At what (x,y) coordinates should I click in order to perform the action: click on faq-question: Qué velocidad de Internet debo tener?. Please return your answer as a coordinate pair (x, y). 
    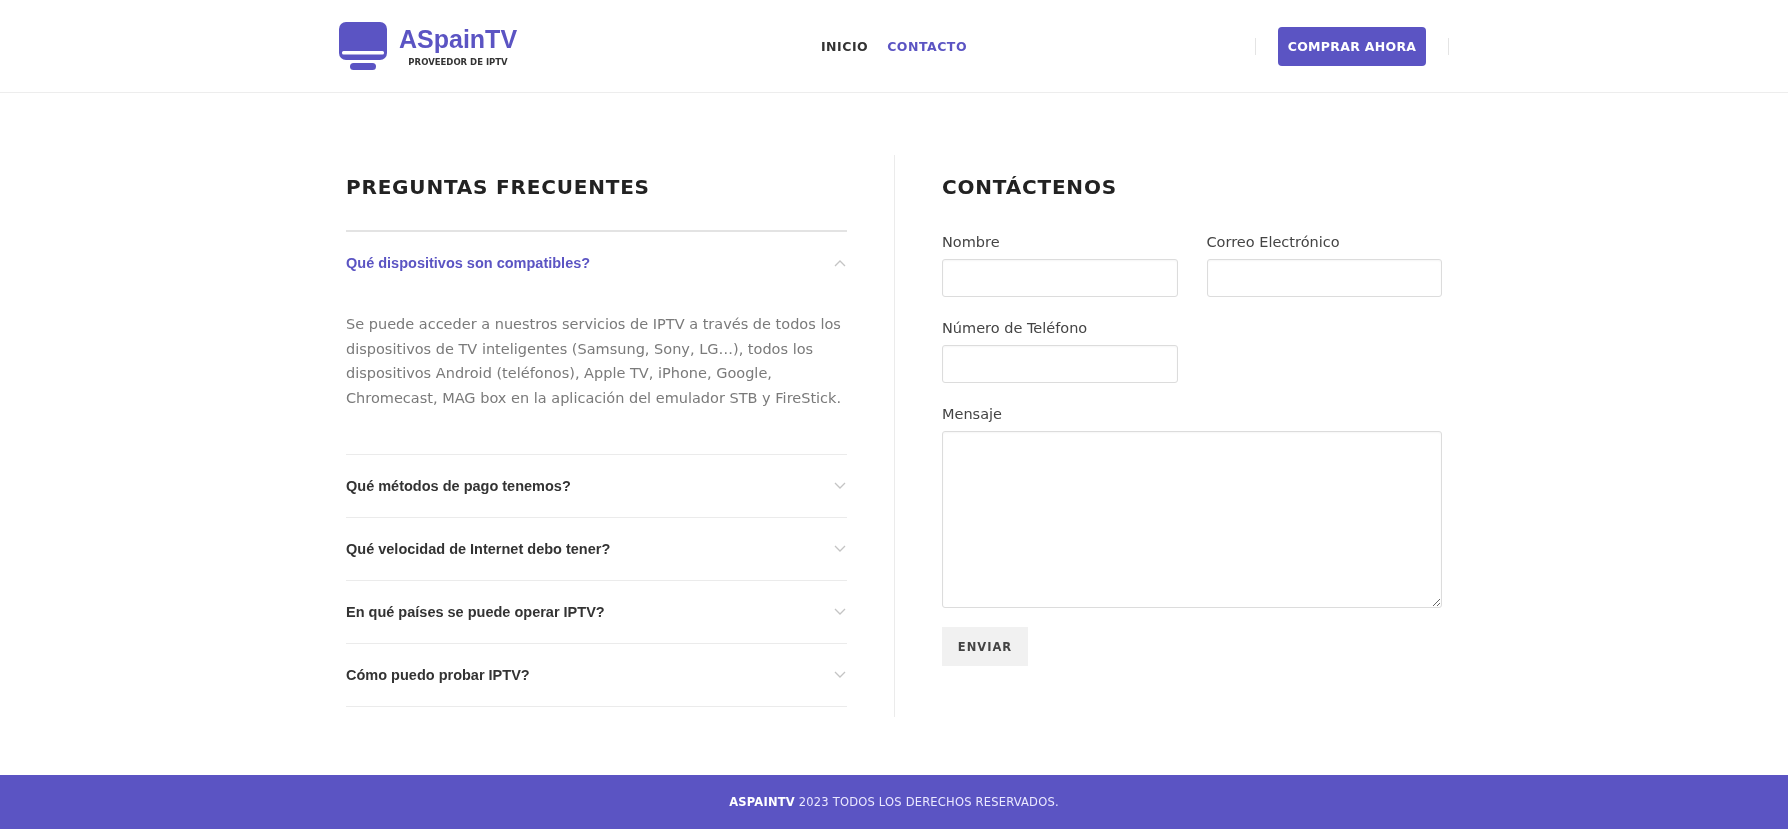
    Looking at the image, I should click on (596, 549).